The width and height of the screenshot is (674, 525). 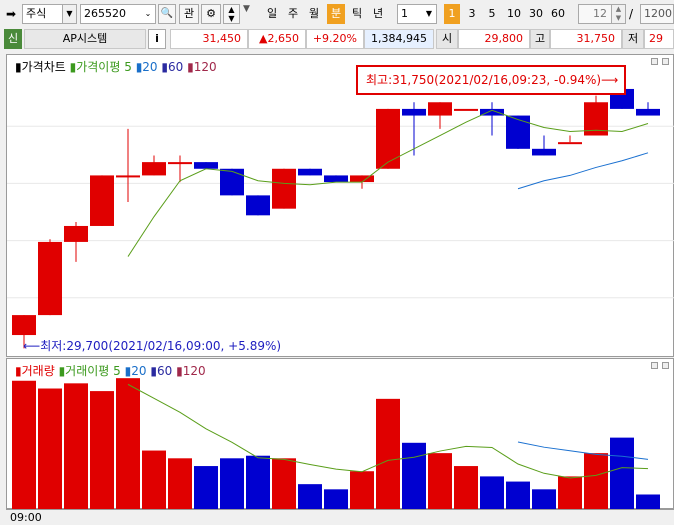 What do you see at coordinates (492, 14) in the screenshot?
I see `preset-5: 5` at bounding box center [492, 14].